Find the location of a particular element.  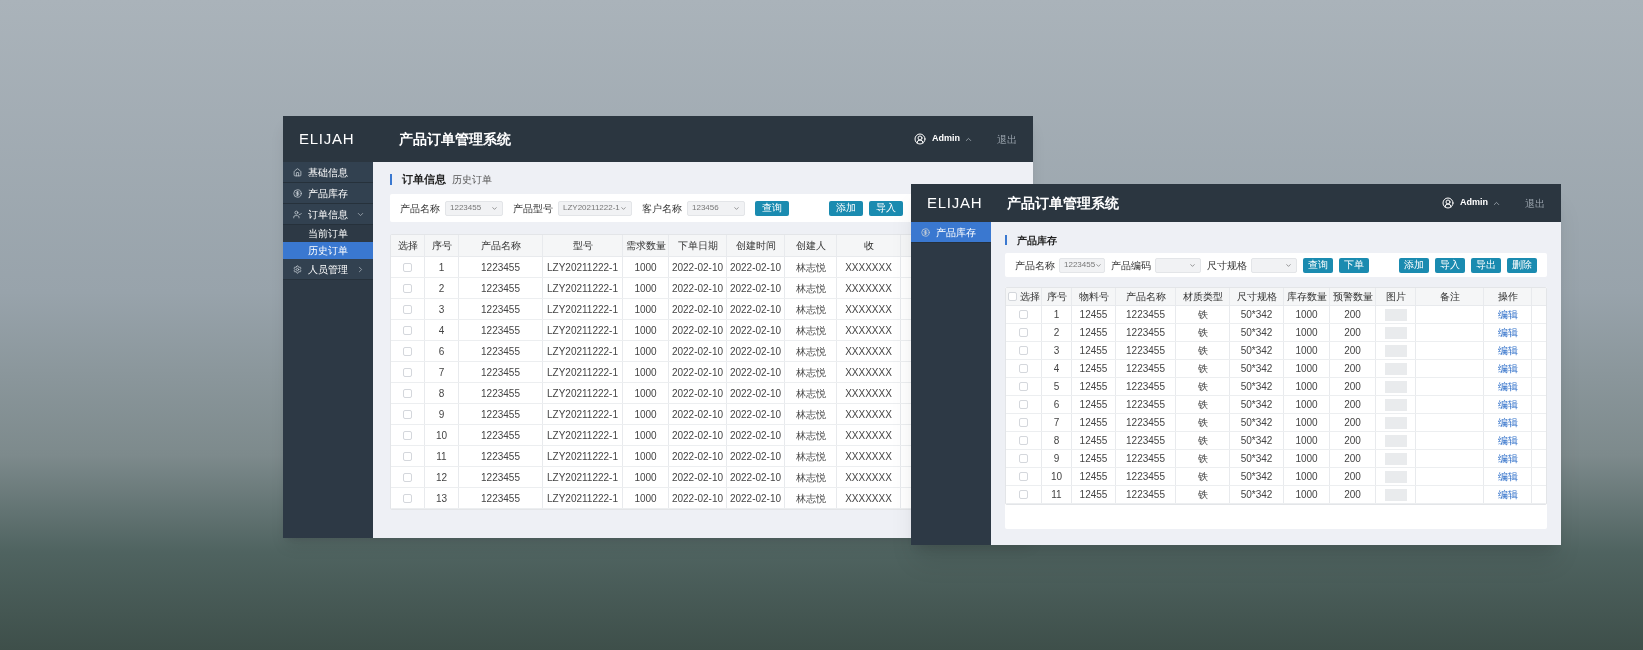

table-cell-text: 5 is located at coordinates (1056, 387).